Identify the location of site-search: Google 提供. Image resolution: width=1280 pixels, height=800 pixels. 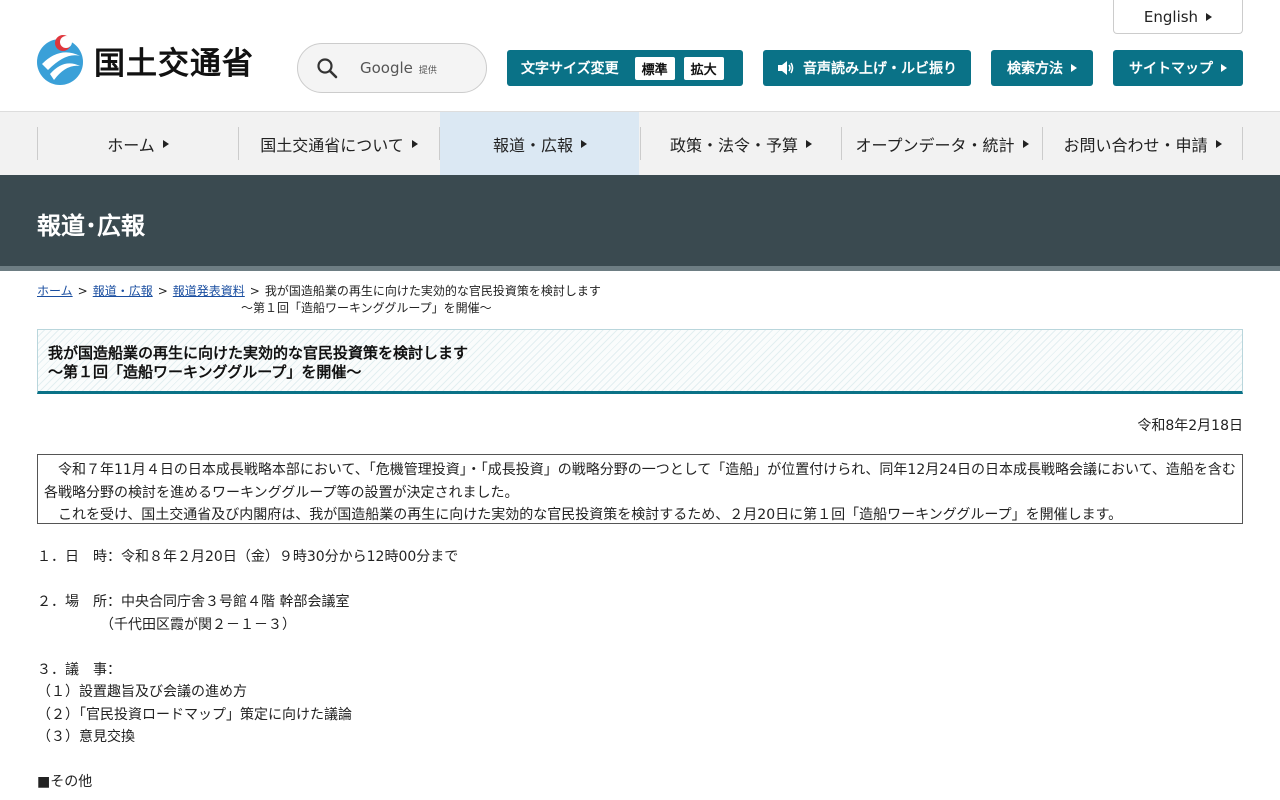
(392, 68).